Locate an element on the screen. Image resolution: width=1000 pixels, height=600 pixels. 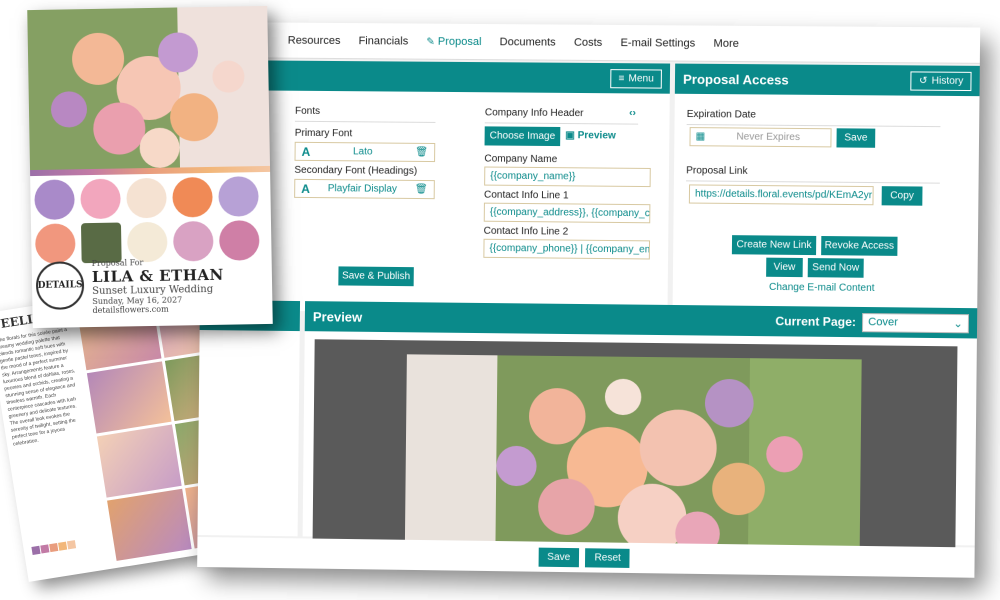
primary-font-field: A Lato 🗑 is located at coordinates (365, 152).